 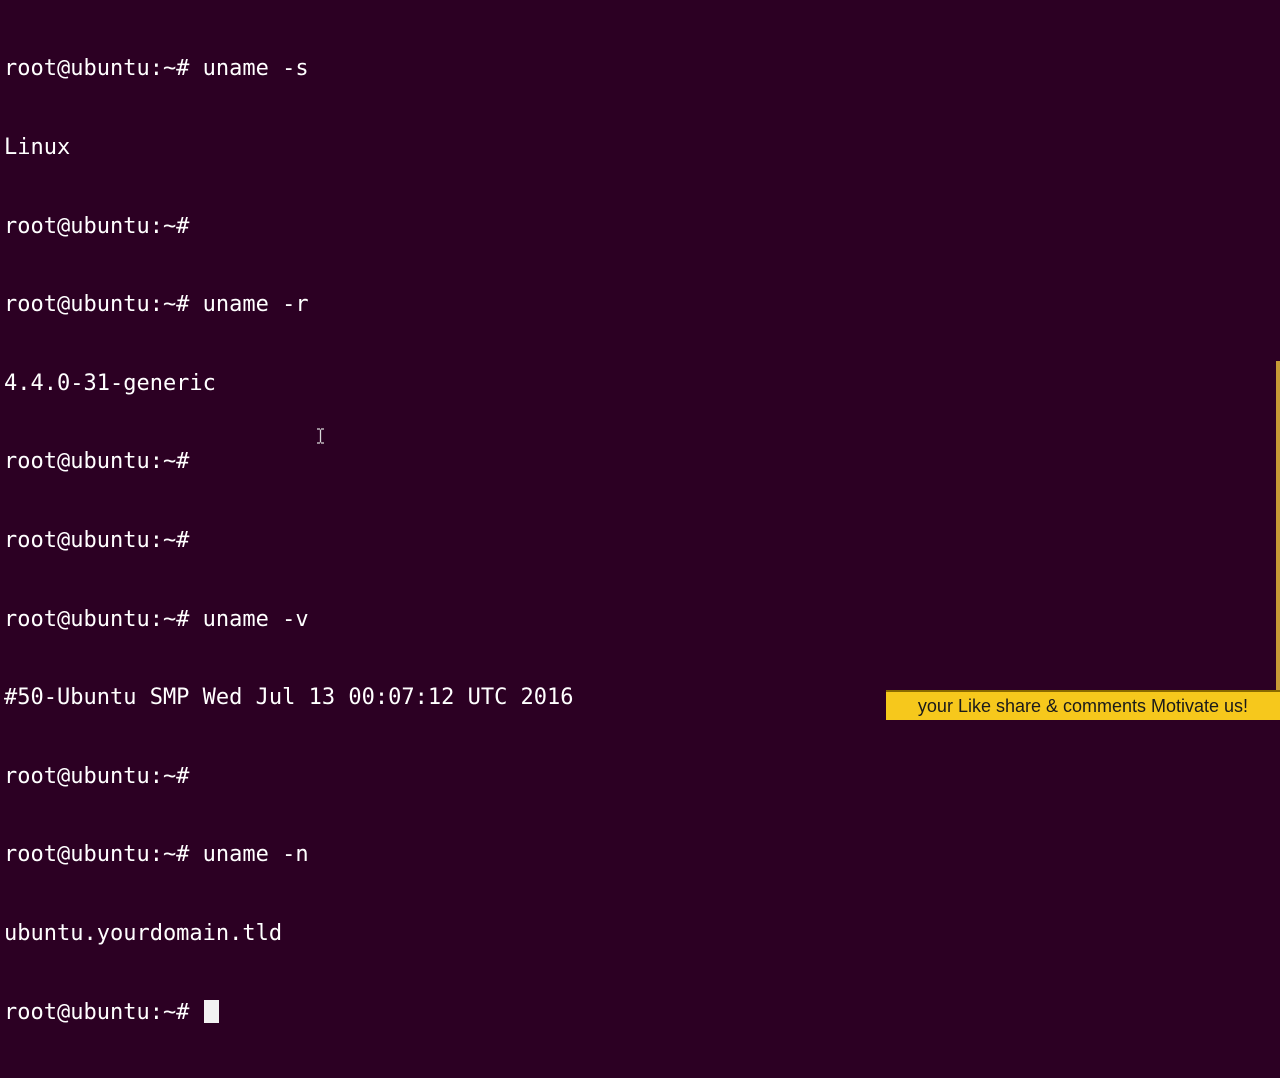 What do you see at coordinates (211, 1011) in the screenshot?
I see `terminal-cursor` at bounding box center [211, 1011].